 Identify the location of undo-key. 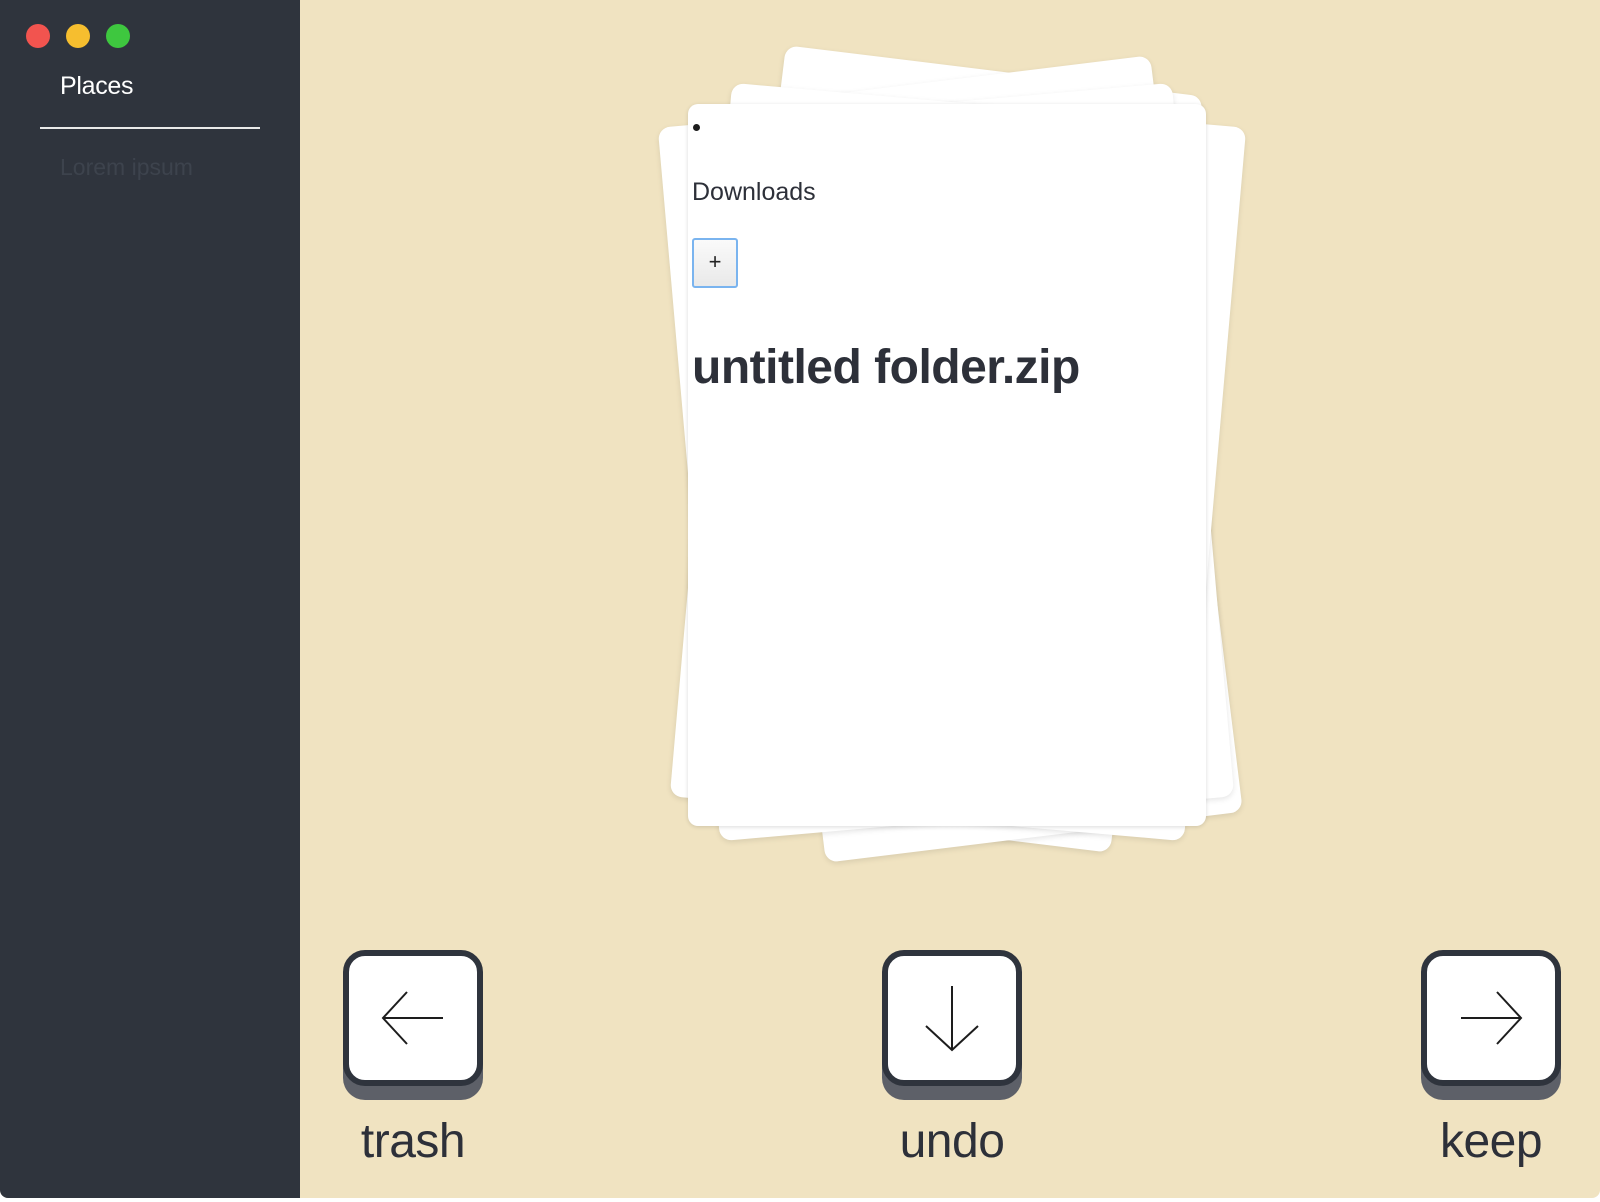
(952, 1025).